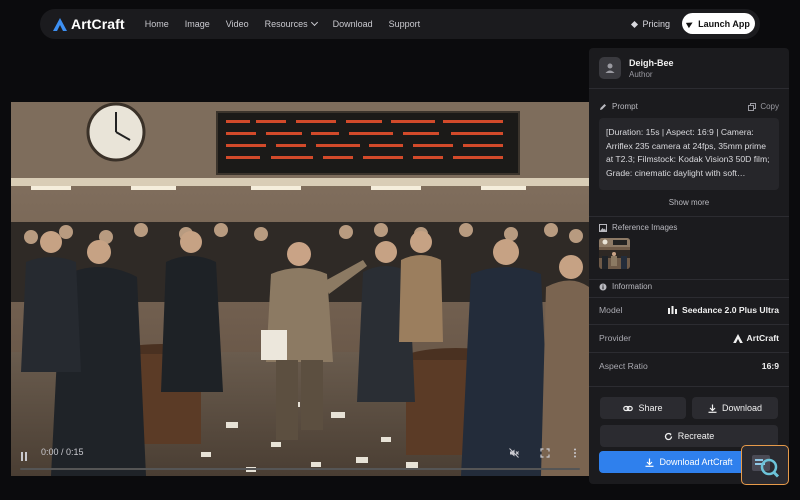 The height and width of the screenshot is (500, 800). I want to click on reference-image-thumbnail, so click(614, 253).